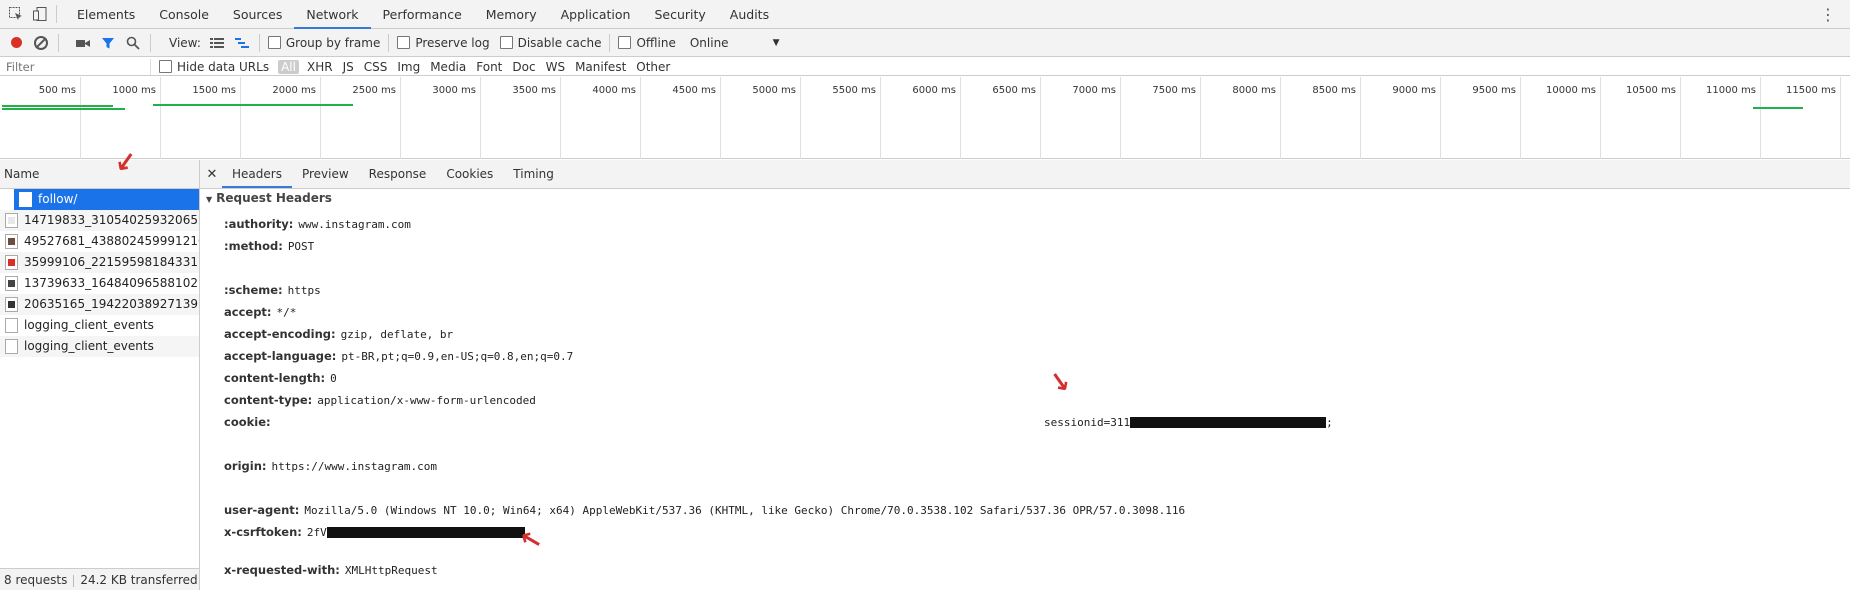  What do you see at coordinates (1571, 90) in the screenshot?
I see `timeline-tick-label: 10000 ms` at bounding box center [1571, 90].